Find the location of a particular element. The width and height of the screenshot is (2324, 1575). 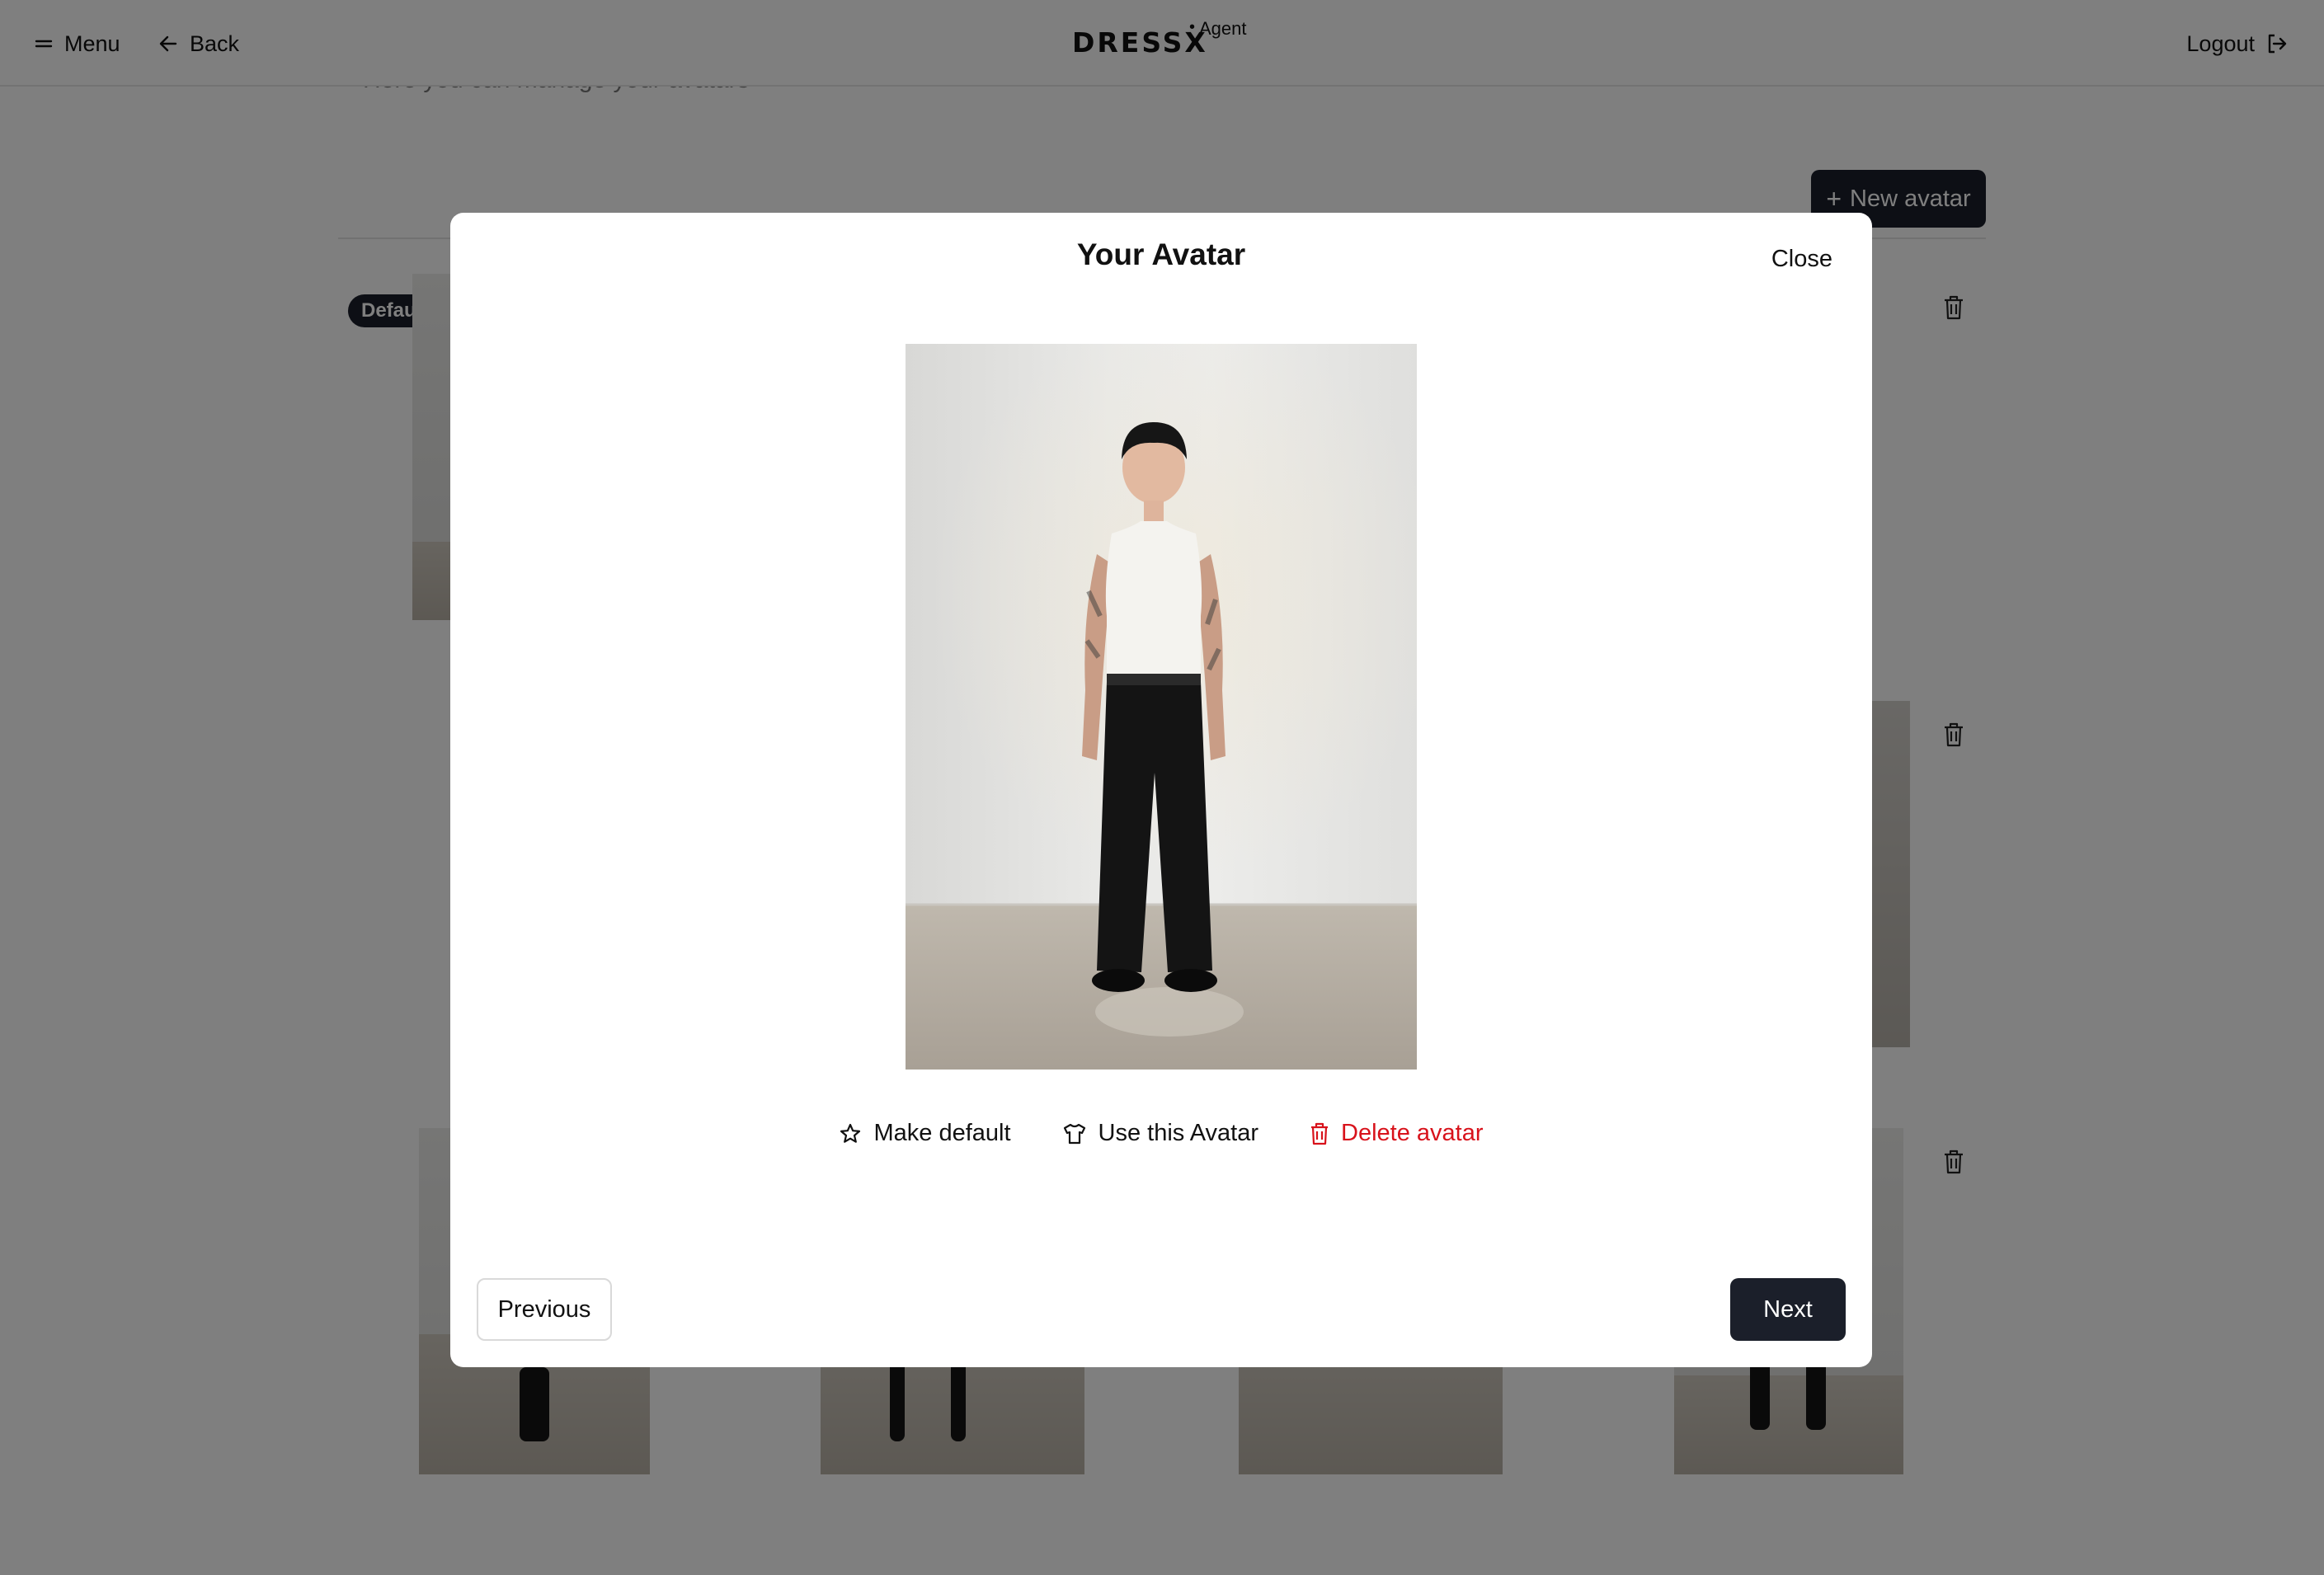

avatar-image is located at coordinates (1162, 707).